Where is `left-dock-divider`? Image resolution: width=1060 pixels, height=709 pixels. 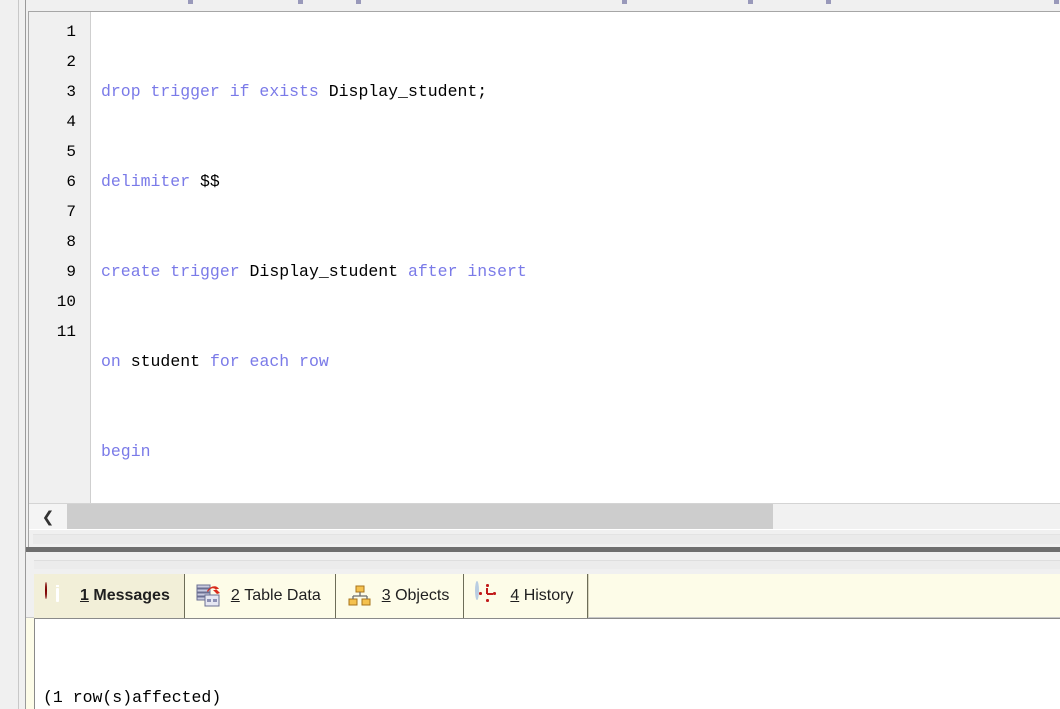
left-dock-divider is located at coordinates (18, 354).